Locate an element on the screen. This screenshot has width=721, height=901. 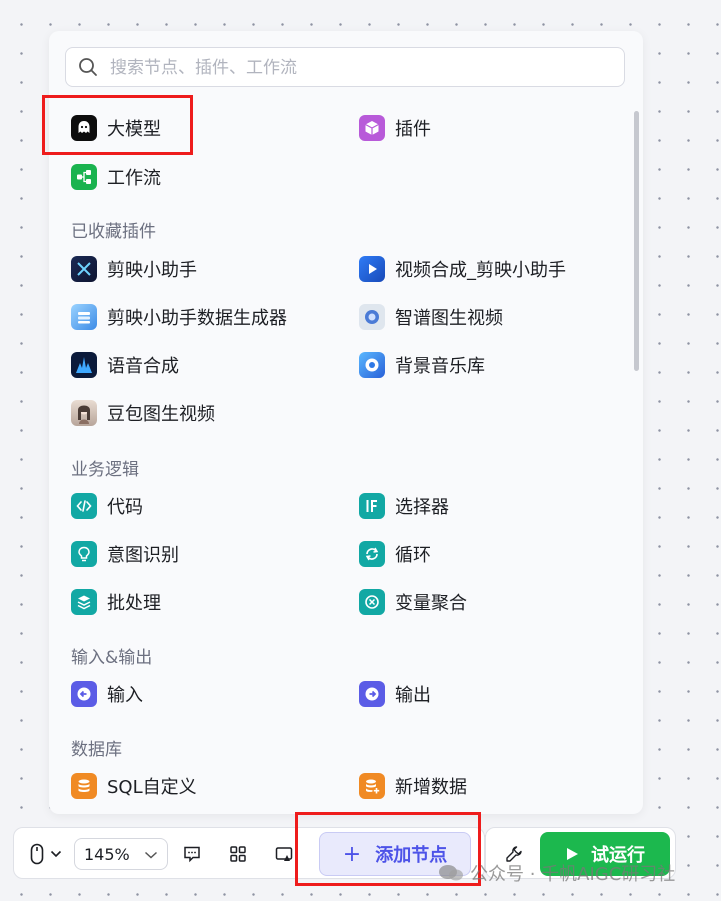
plugin-video-compose: 视频合成_剪映小助手 is located at coordinates (462, 269).